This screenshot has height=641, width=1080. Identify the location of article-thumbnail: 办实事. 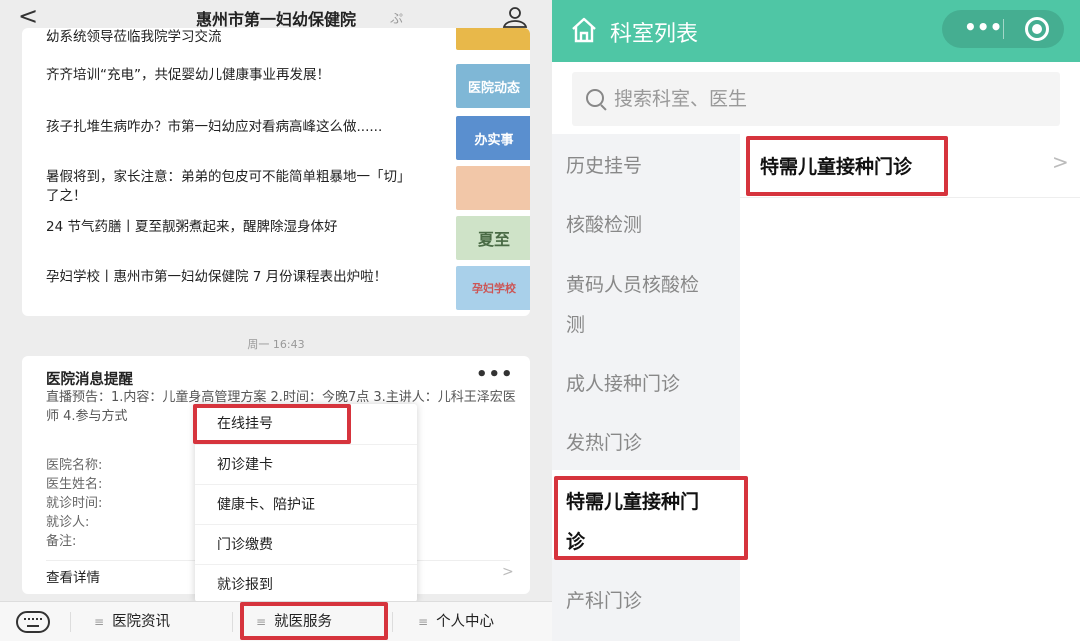
(493, 138).